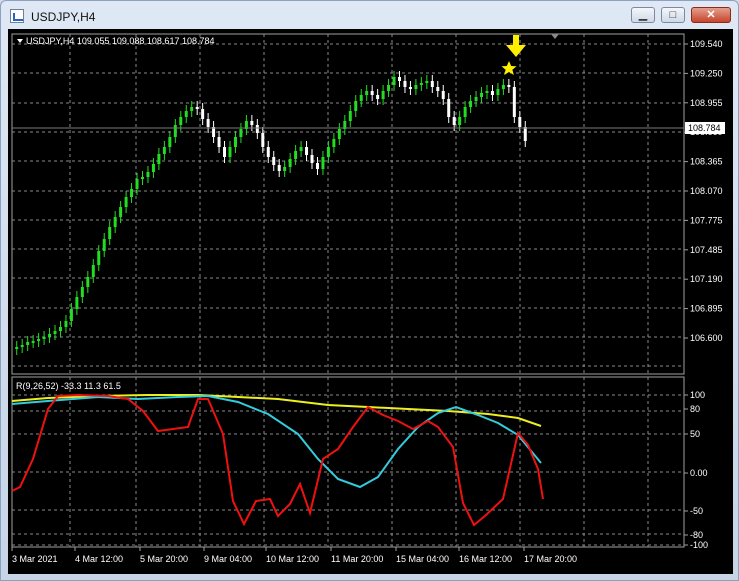 This screenshot has height=581, width=739. Describe the element at coordinates (20, 41) in the screenshot. I see `chart-menu-triangle-icon` at that location.